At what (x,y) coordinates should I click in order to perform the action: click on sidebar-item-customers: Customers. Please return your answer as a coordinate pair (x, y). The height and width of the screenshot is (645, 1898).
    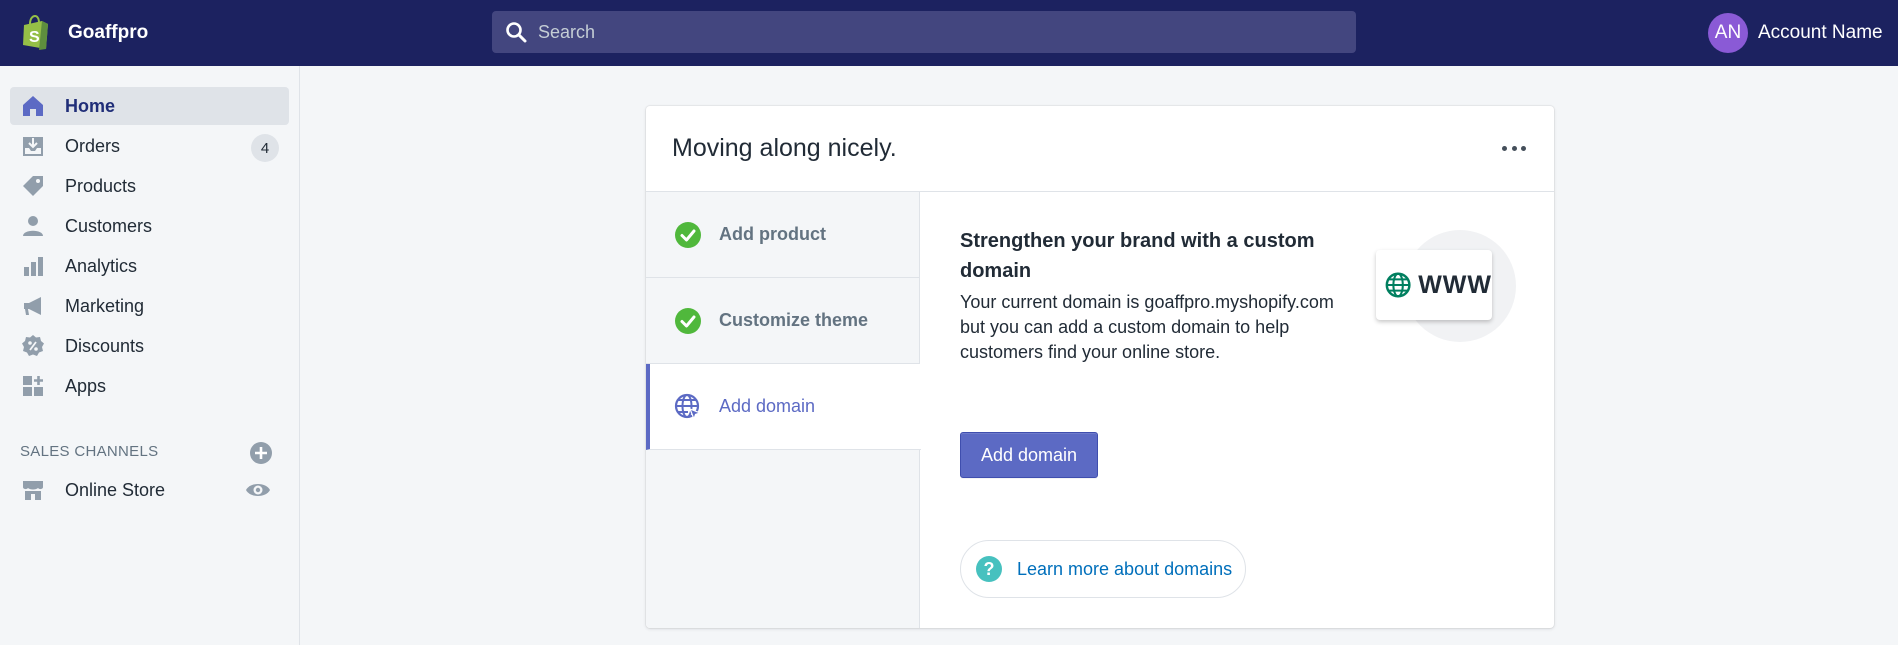
    Looking at the image, I should click on (149, 226).